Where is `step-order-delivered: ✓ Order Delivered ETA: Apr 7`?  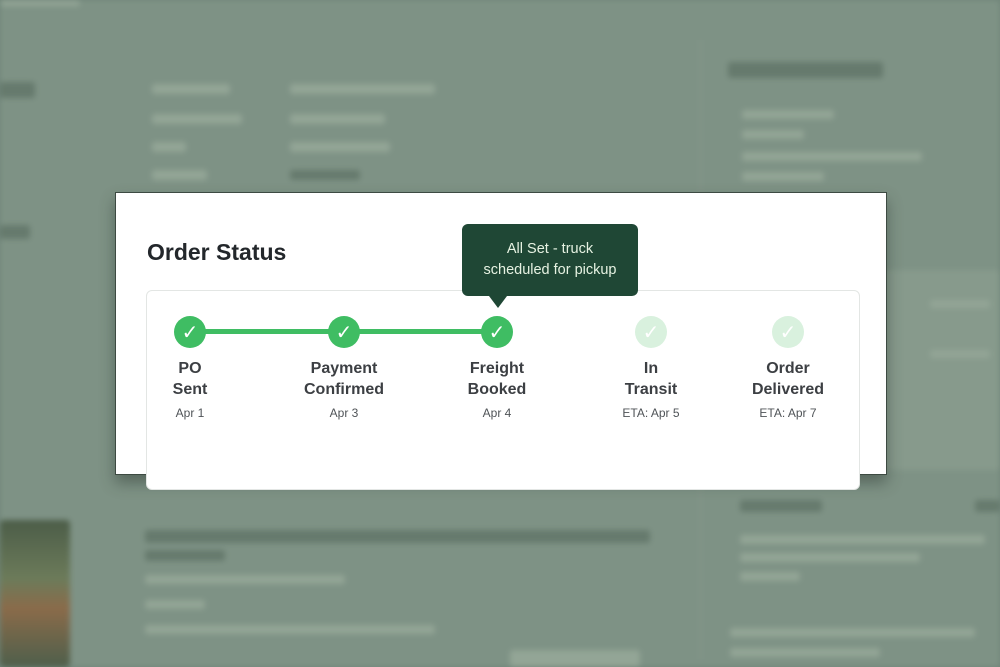 step-order-delivered: ✓ Order Delivered ETA: Apr 7 is located at coordinates (788, 368).